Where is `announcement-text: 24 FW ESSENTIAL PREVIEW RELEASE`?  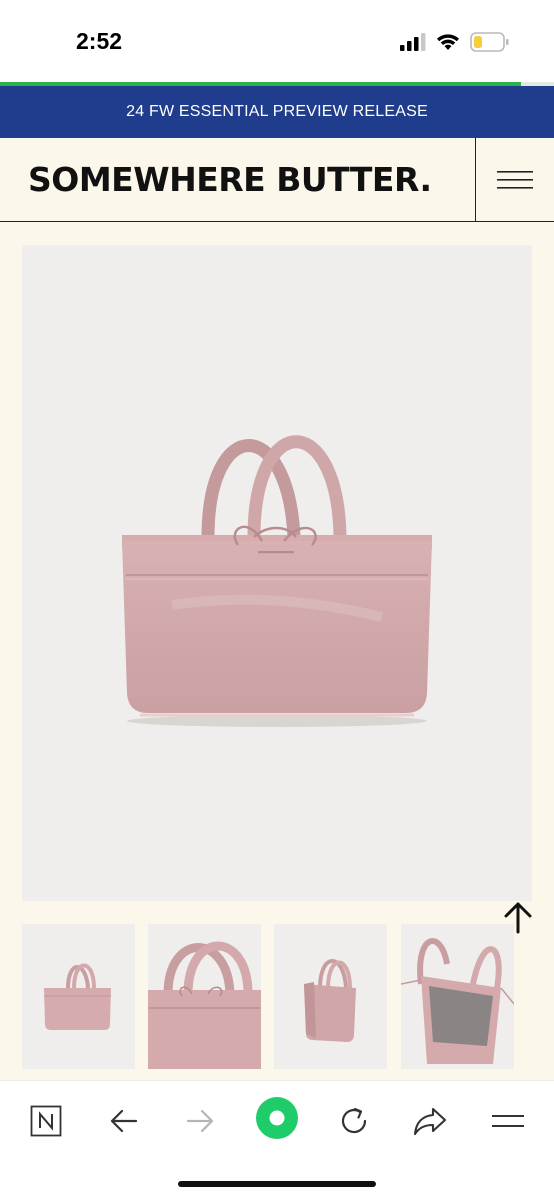 announcement-text: 24 FW ESSENTIAL PREVIEW RELEASE is located at coordinates (277, 111).